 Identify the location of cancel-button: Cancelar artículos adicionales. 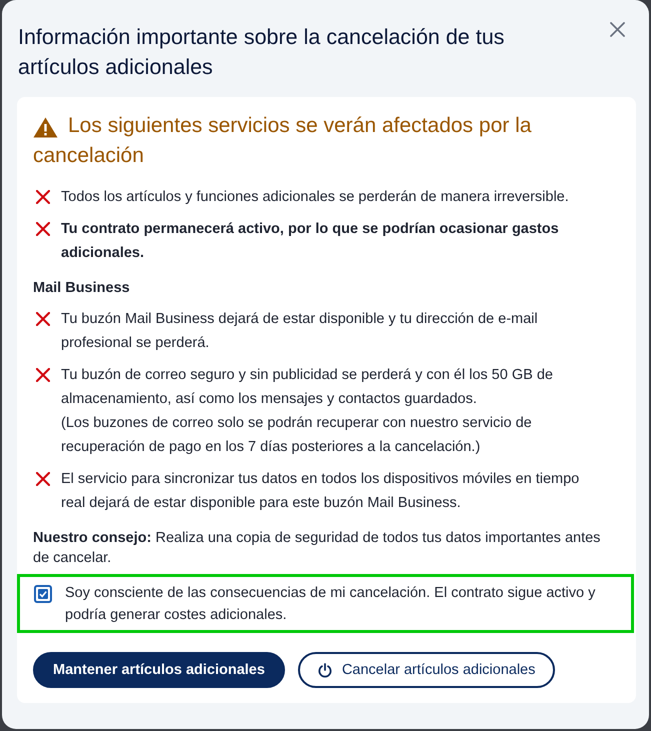
(427, 670).